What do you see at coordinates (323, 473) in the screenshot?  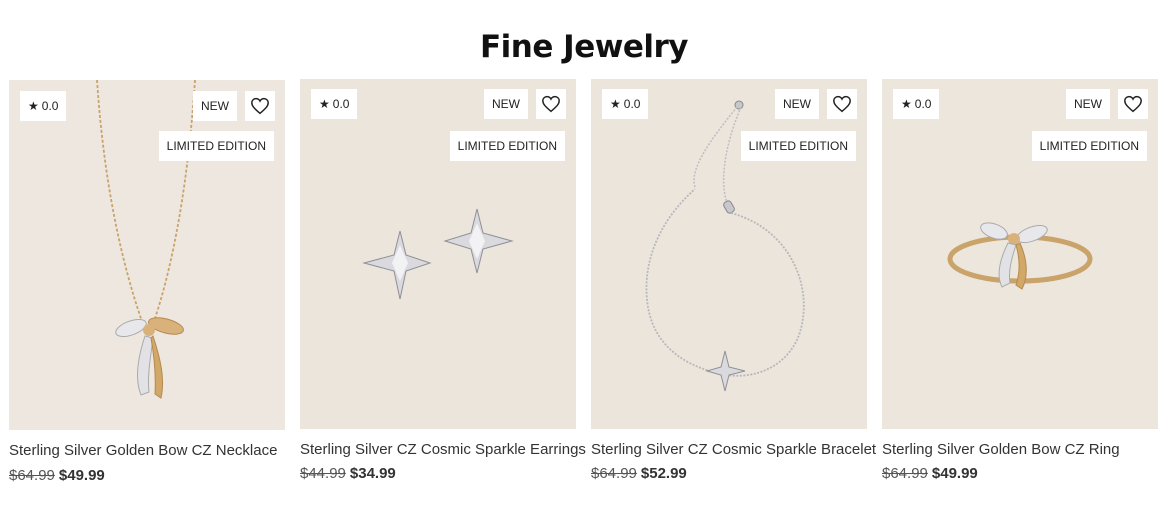 I see `original-price: $44.99` at bounding box center [323, 473].